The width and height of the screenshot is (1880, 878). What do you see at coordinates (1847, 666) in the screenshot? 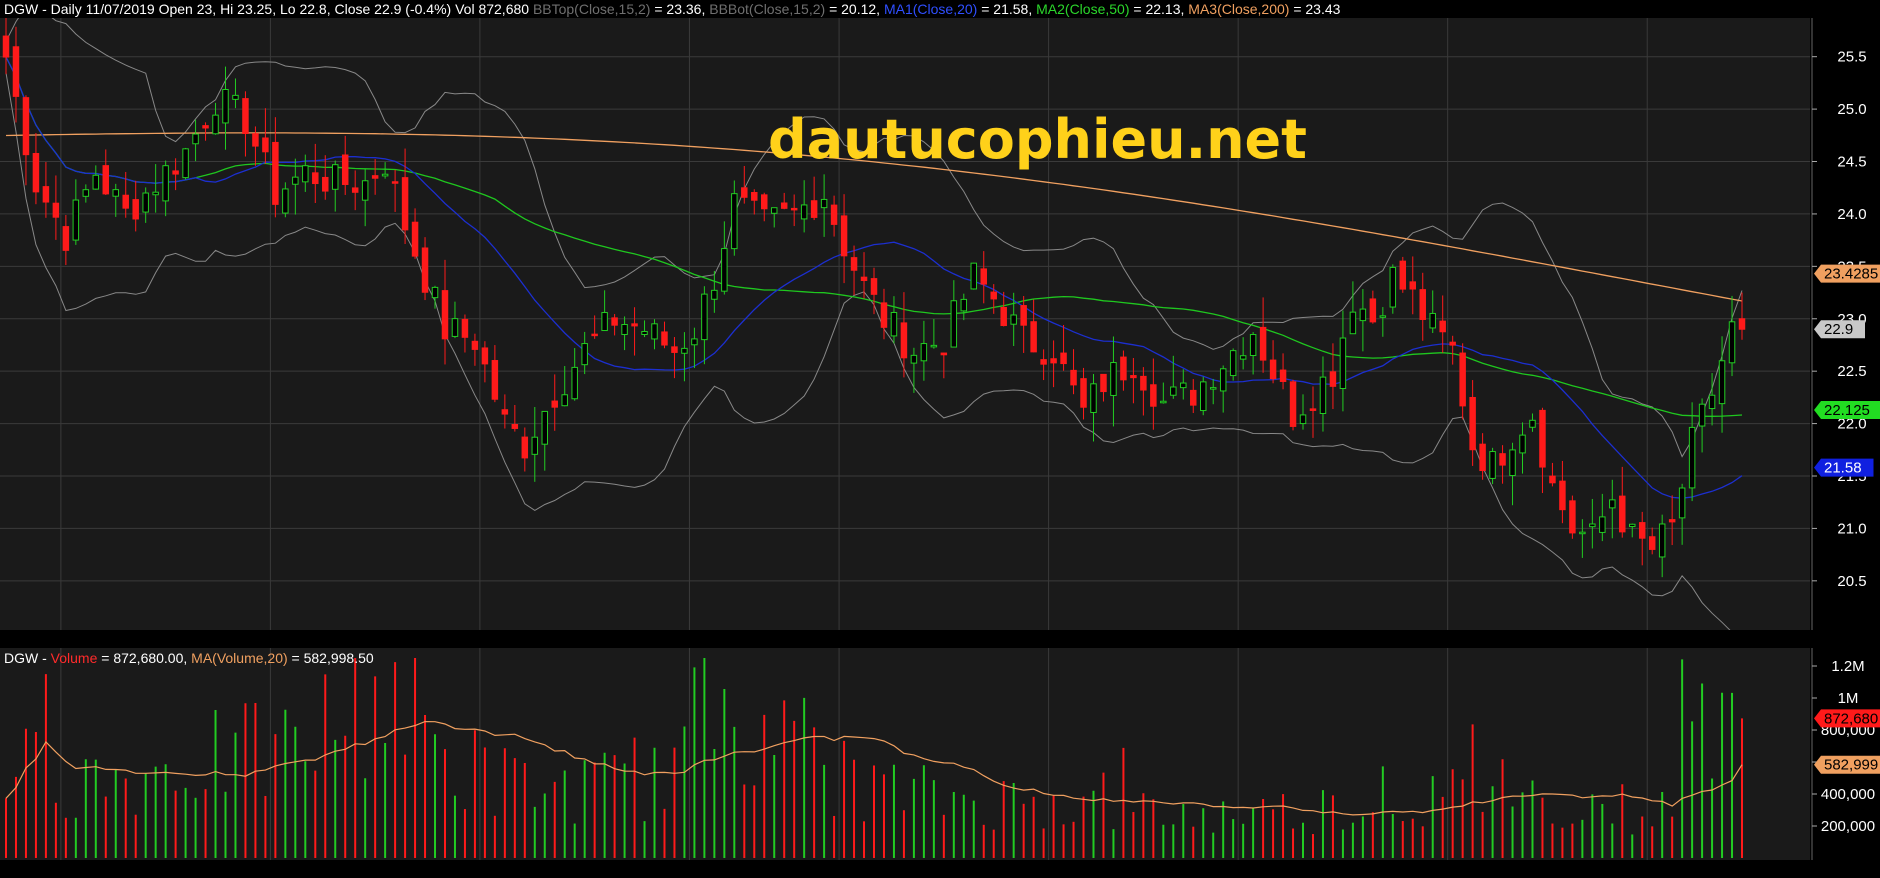
I see `volume-tick-label: 1.2M` at bounding box center [1847, 666].